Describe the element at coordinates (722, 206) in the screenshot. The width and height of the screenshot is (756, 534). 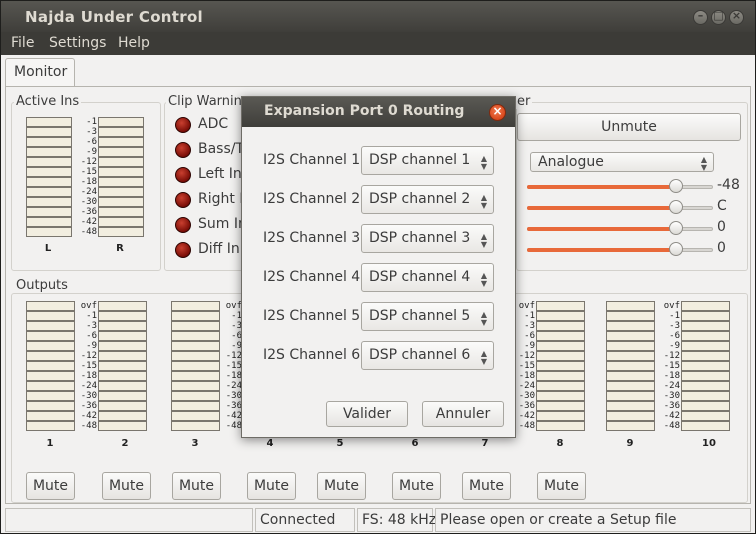
I see `slider-value: C` at that location.